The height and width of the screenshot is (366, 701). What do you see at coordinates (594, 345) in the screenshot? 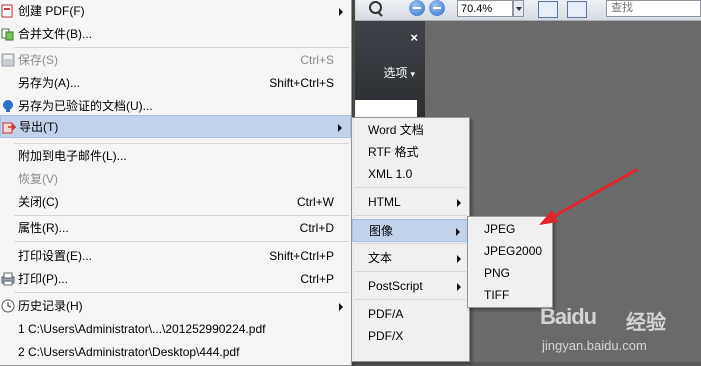
I see `watermark-url: jingyan.baidu.com` at bounding box center [594, 345].